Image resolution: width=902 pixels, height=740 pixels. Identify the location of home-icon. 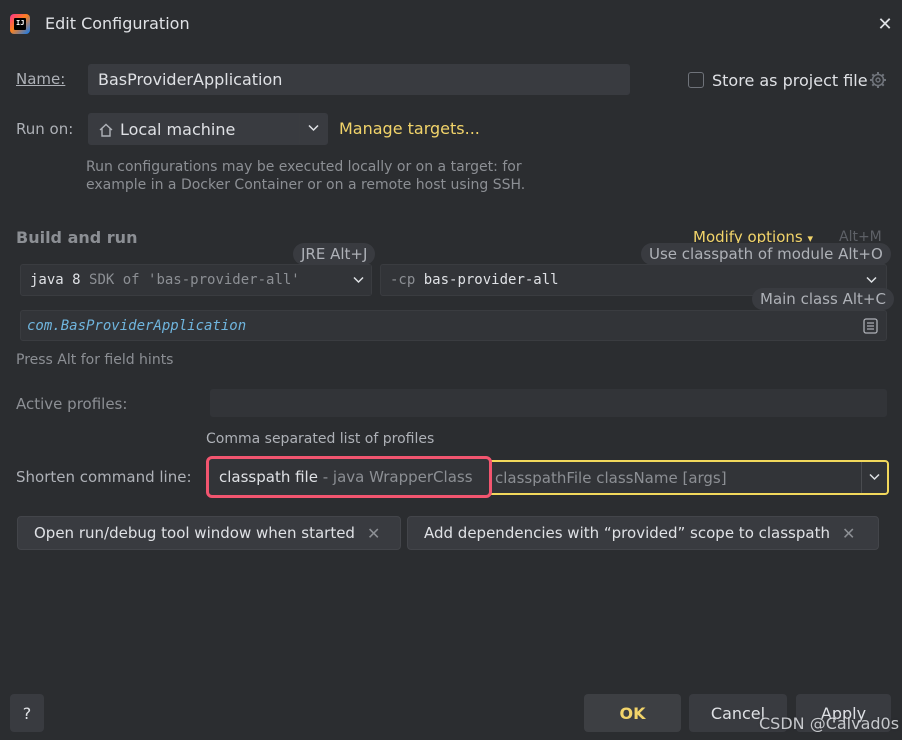
(106, 130).